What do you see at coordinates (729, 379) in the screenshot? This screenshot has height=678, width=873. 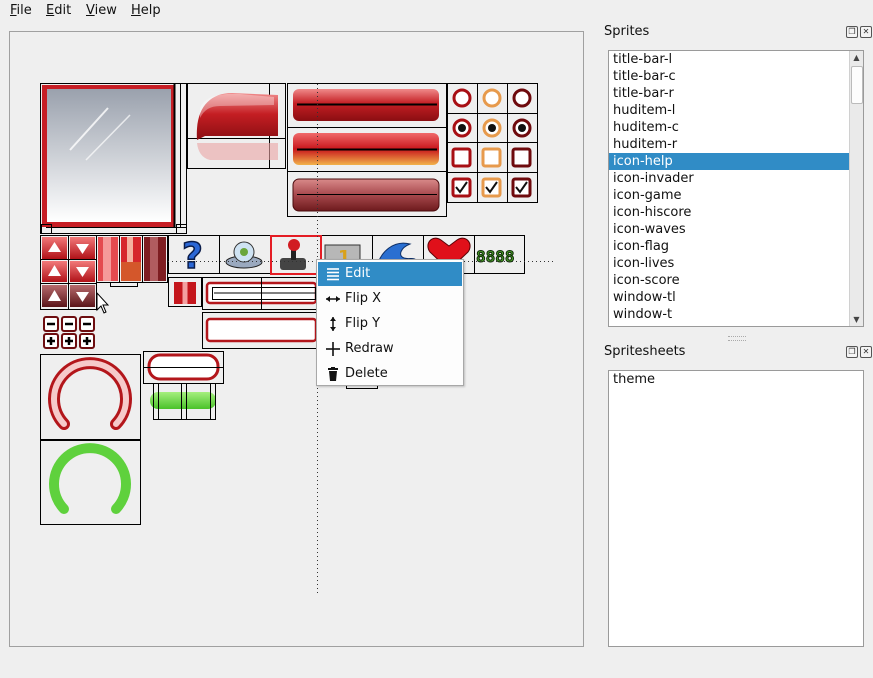 I see `spritesheet-item: theme` at bounding box center [729, 379].